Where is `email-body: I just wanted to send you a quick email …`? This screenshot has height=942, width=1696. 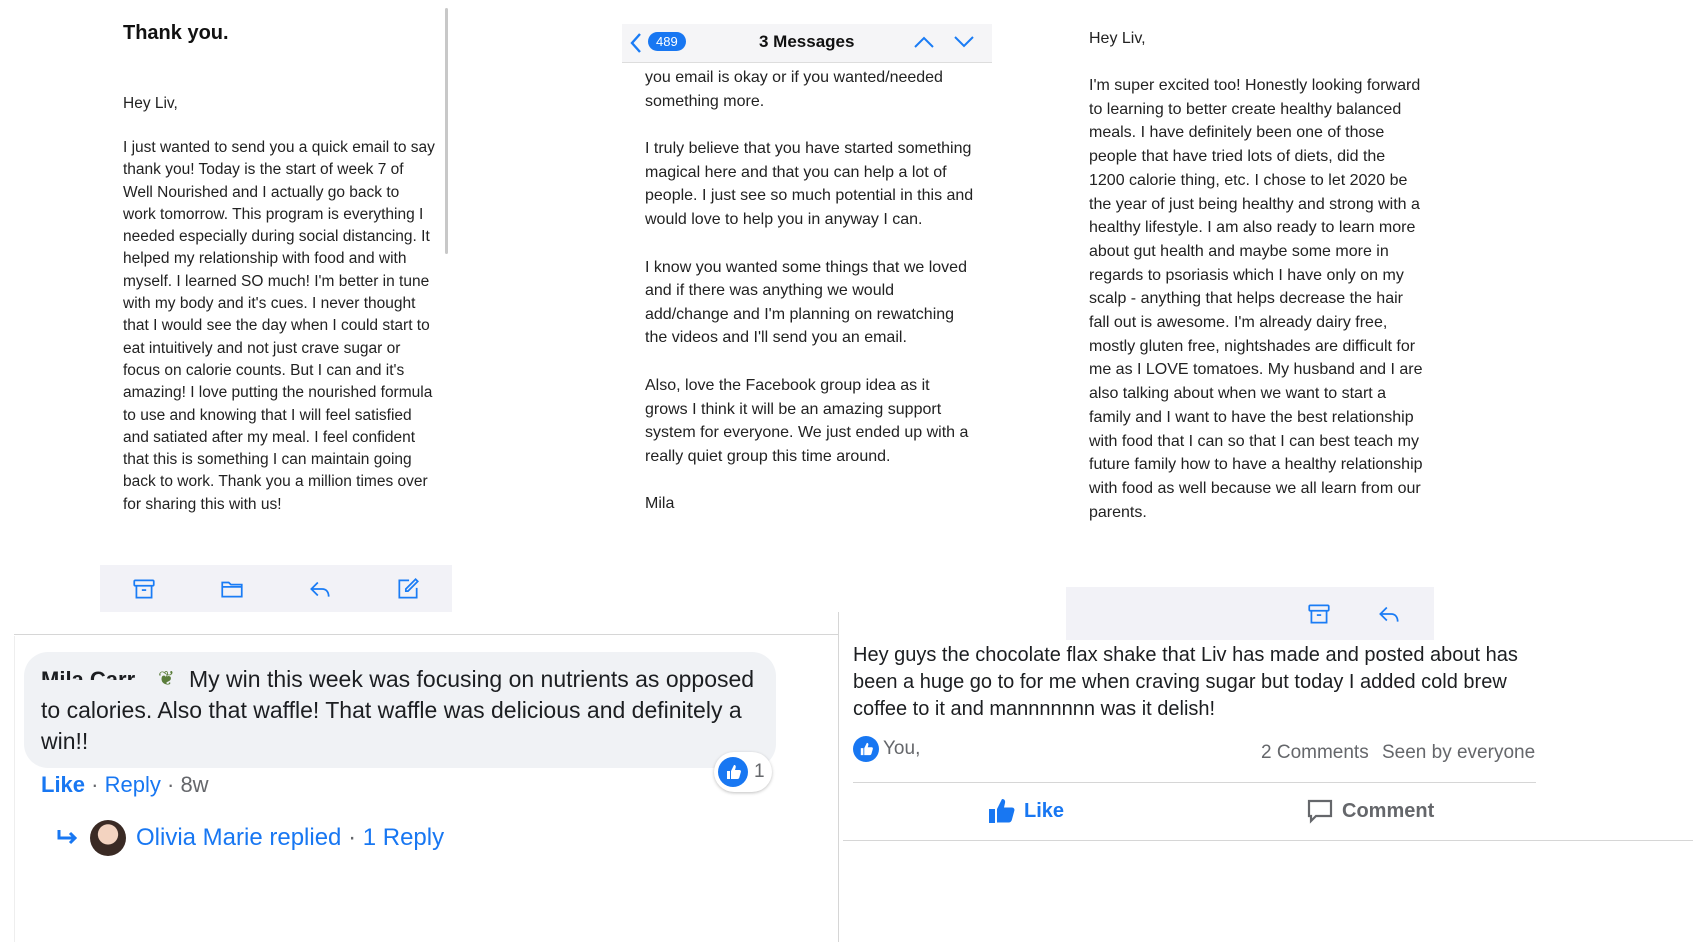
email-body: I just wanted to send you a quick email … is located at coordinates (279, 326).